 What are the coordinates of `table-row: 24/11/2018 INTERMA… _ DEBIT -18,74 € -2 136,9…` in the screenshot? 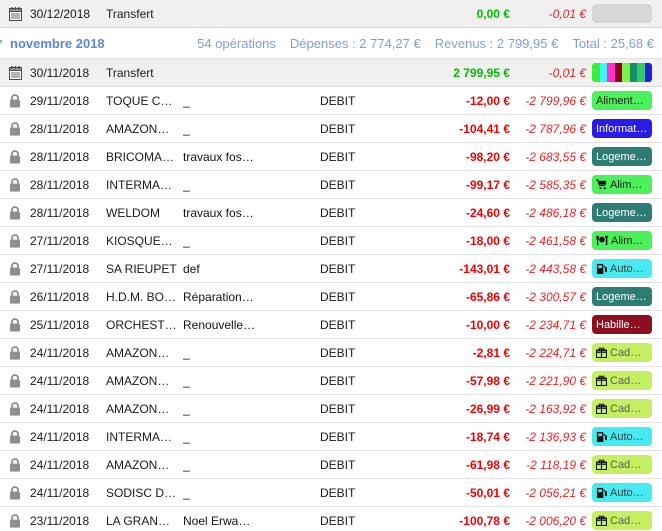 It's located at (331, 437).